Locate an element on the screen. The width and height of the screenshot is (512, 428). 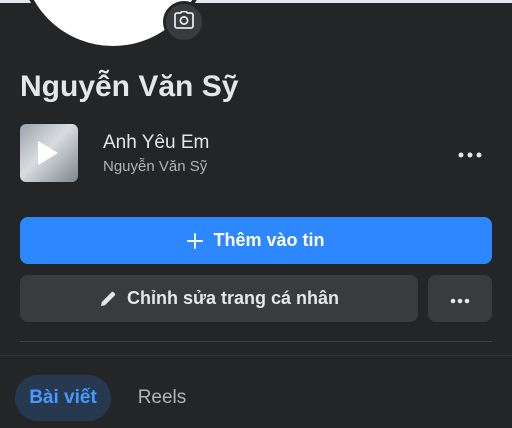
change-avatar-button is located at coordinates (184, 22).